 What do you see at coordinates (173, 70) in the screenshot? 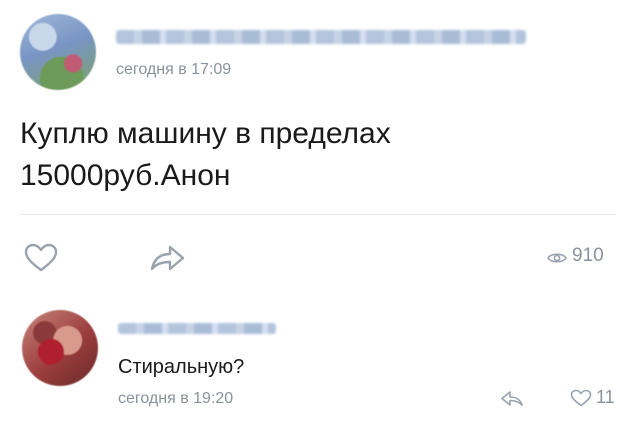
I see `post-timestamp: сегодня в 17:09` at bounding box center [173, 70].